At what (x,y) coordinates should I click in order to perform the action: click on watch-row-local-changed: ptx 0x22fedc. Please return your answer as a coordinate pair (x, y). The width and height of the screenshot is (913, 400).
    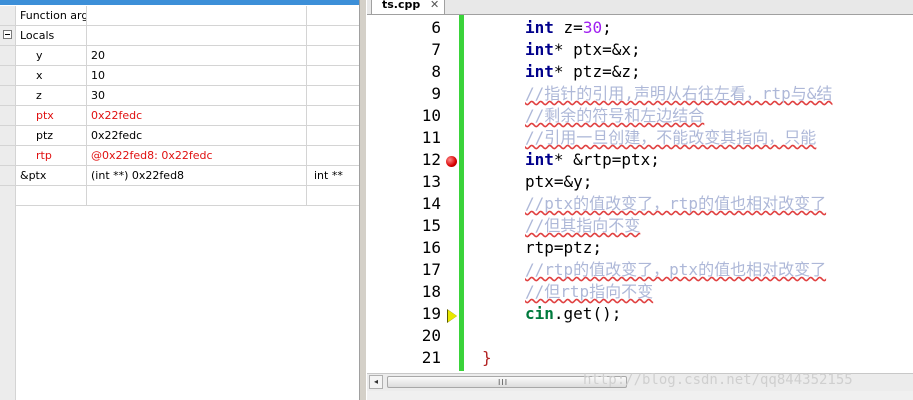
    Looking at the image, I should click on (179, 116).